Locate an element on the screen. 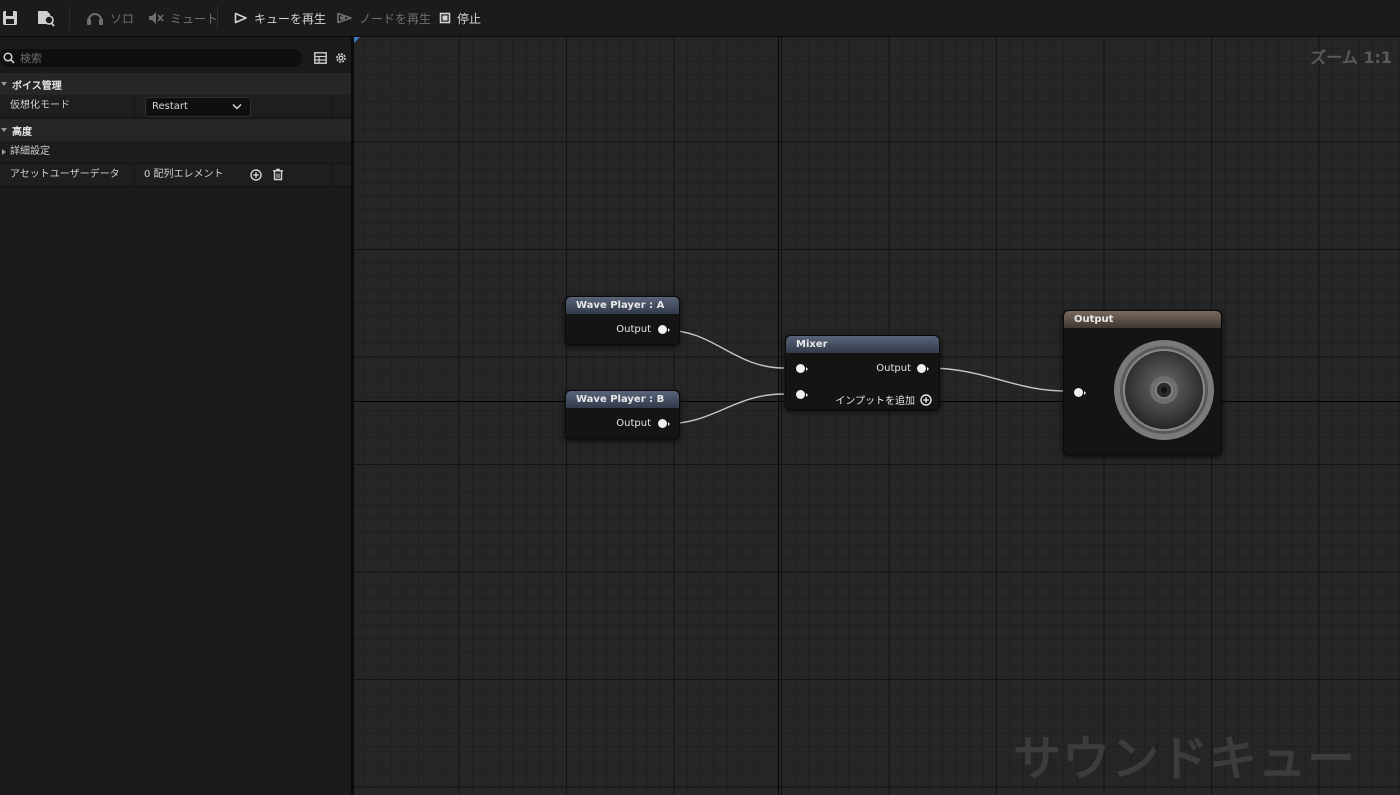  speaker-icon is located at coordinates (1164, 390).